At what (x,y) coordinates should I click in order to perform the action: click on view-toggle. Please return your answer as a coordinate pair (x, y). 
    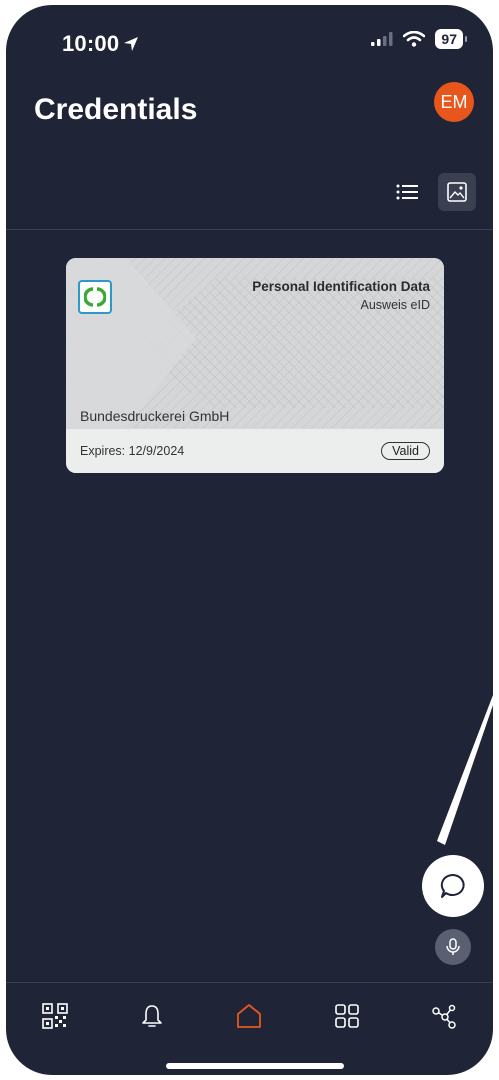
    Looking at the image, I should click on (432, 192).